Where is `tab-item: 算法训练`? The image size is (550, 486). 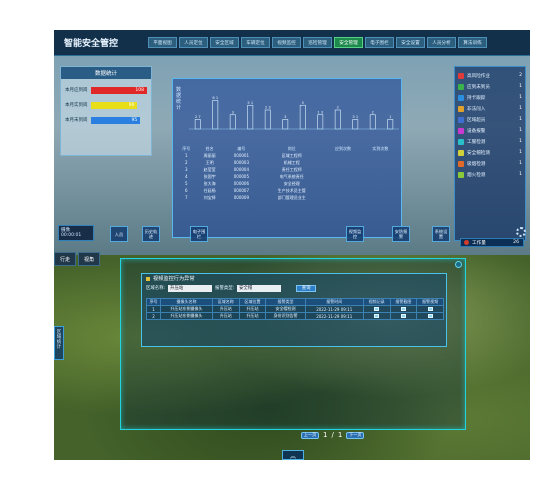
tab-item: 算法训练 is located at coordinates (472, 42).